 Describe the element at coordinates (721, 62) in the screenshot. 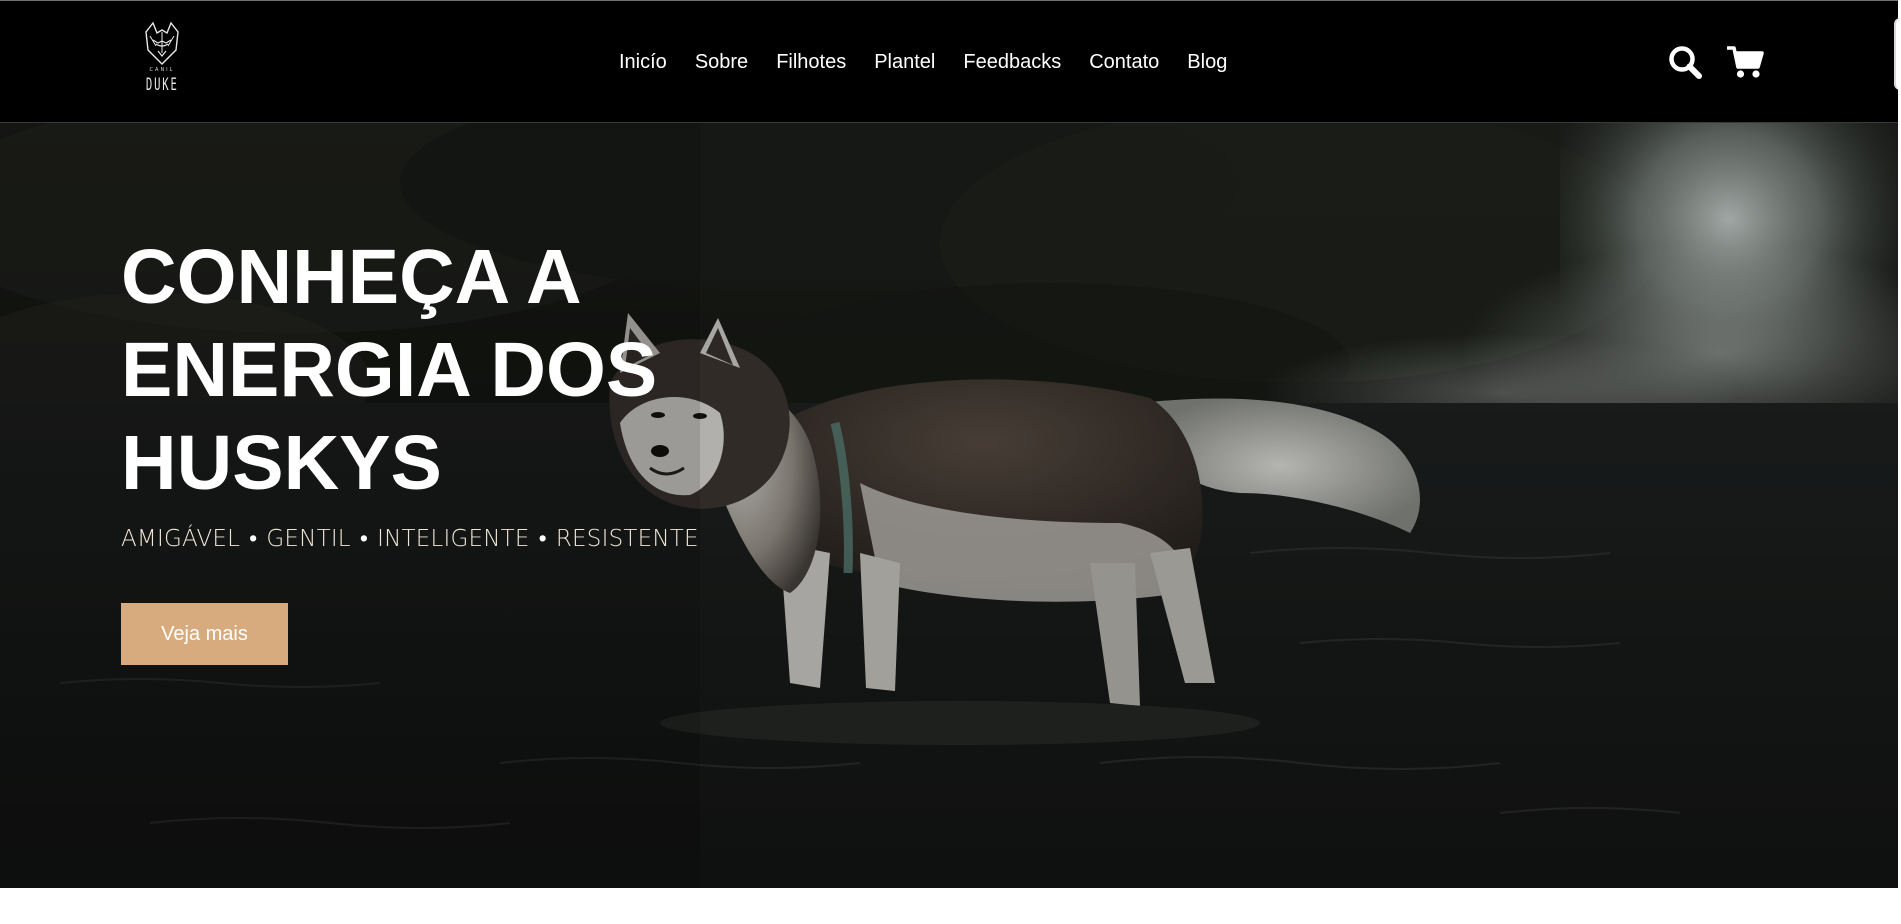

I see `nav-item-sobre: Sobre` at that location.